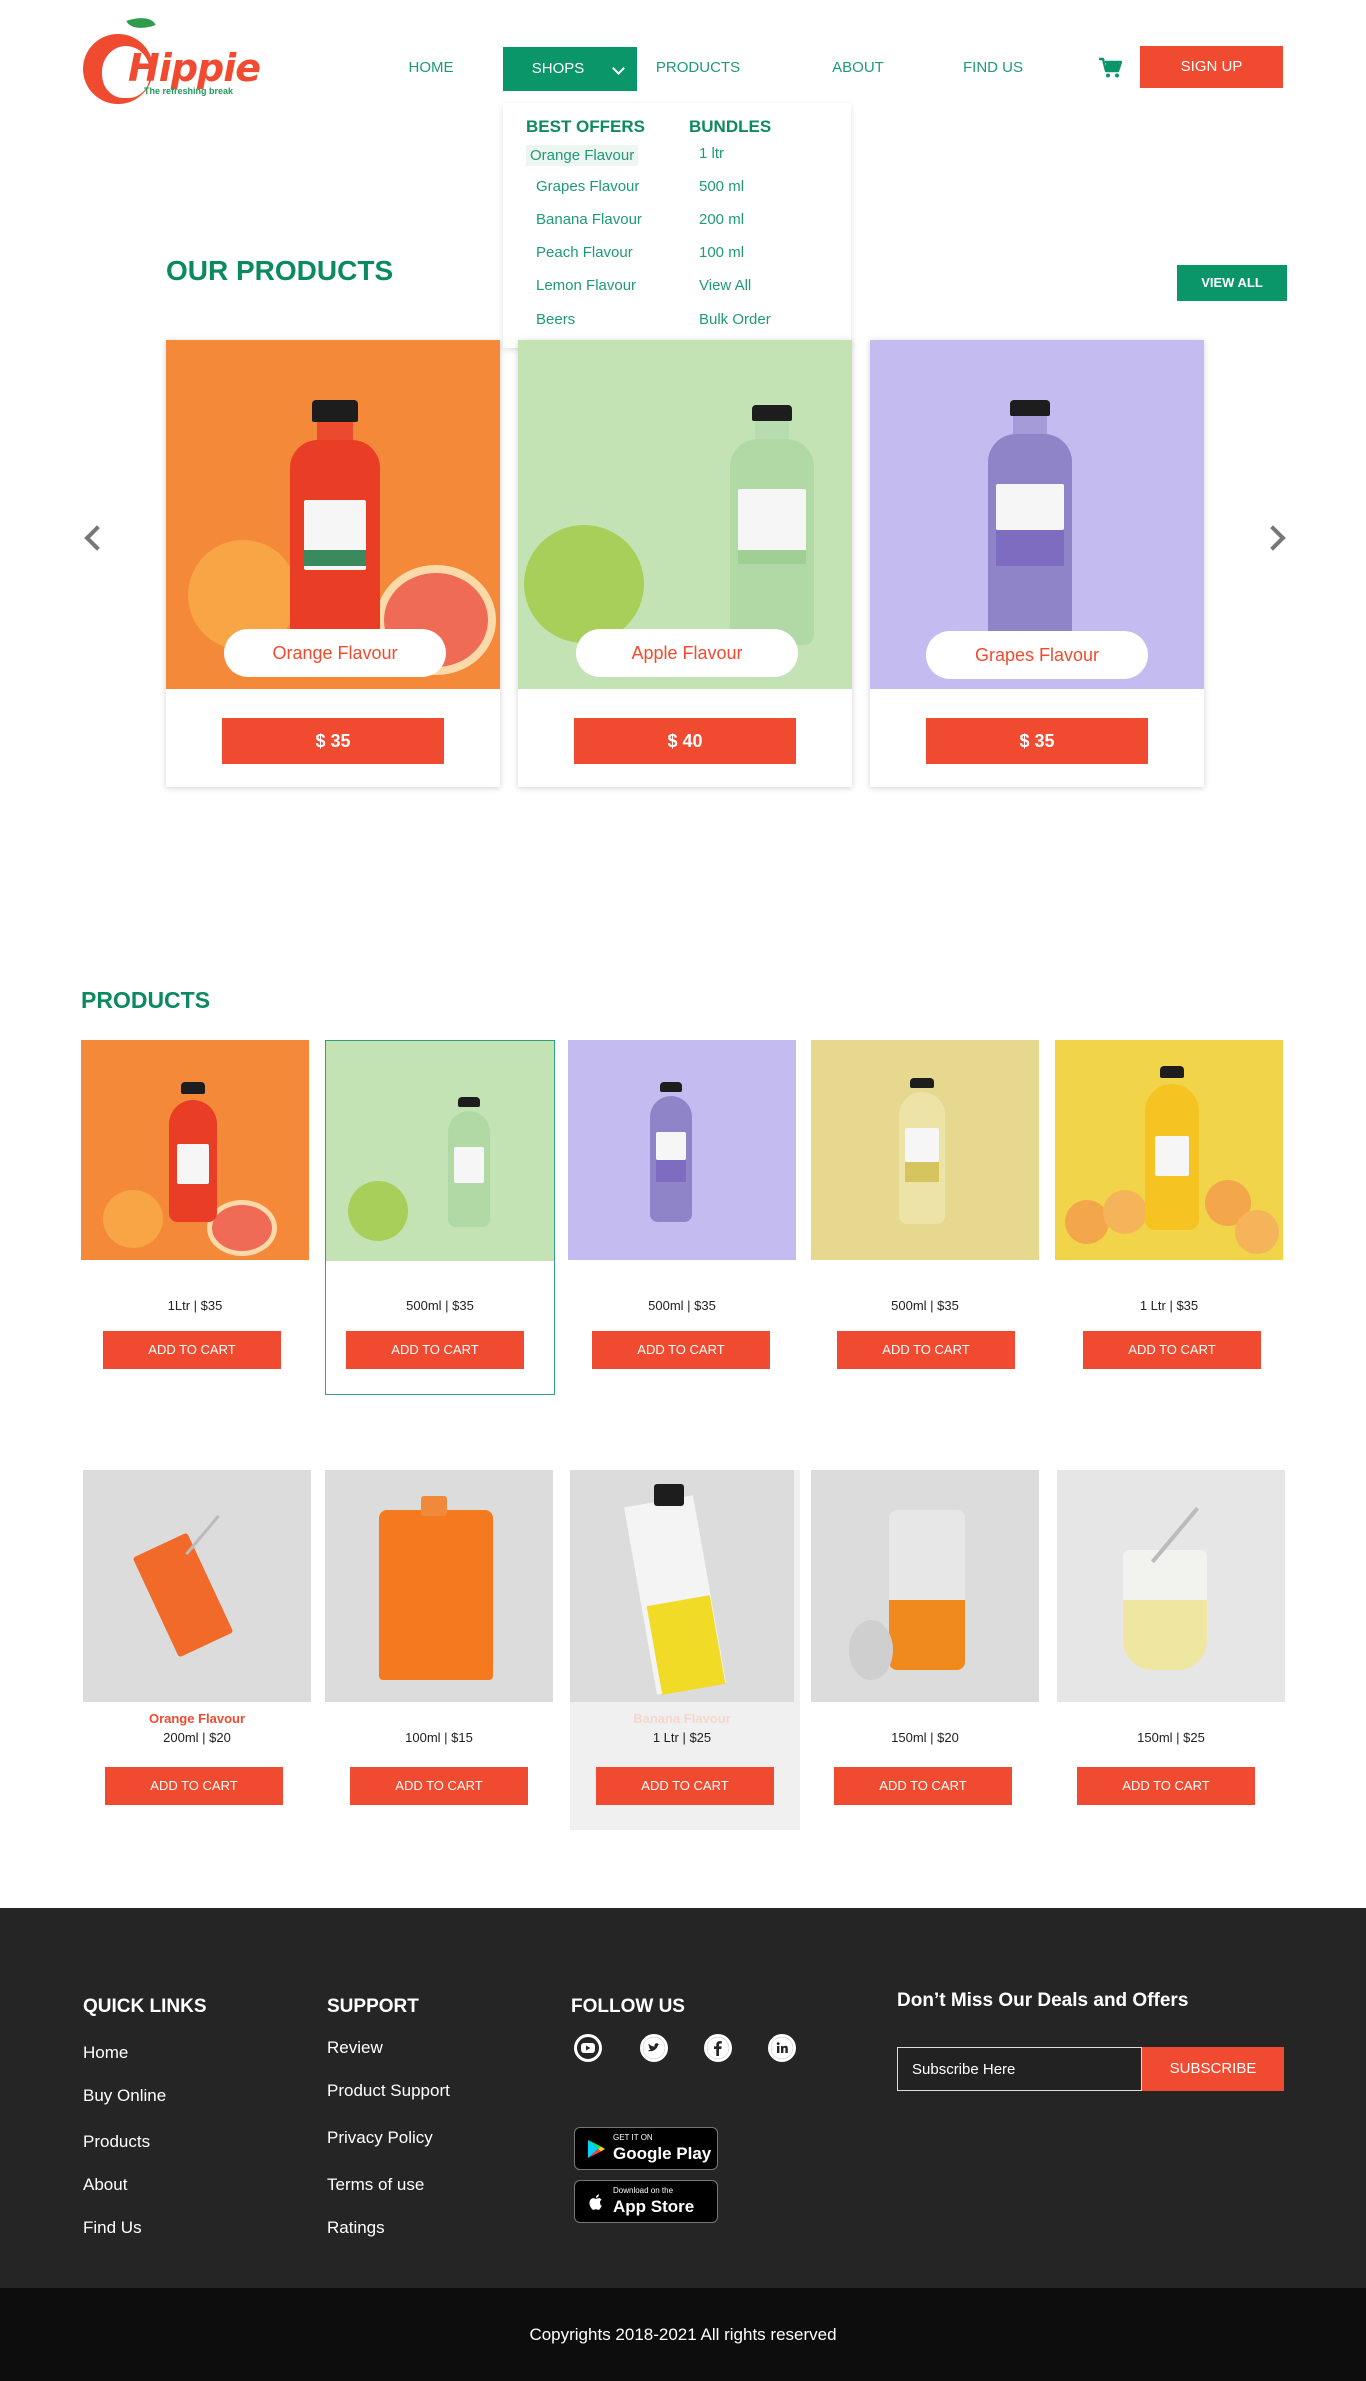  Describe the element at coordinates (1211, 67) in the screenshot. I see `signup-button: SIGN UP` at that location.